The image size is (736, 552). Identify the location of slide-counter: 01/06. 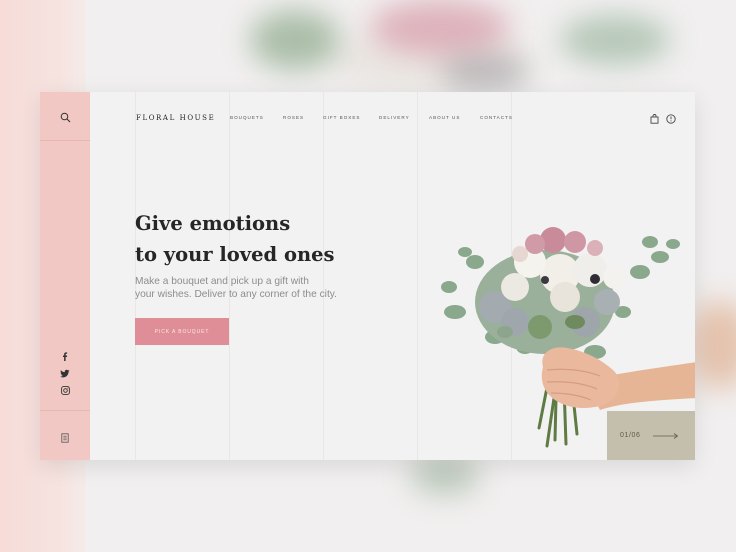
(630, 435).